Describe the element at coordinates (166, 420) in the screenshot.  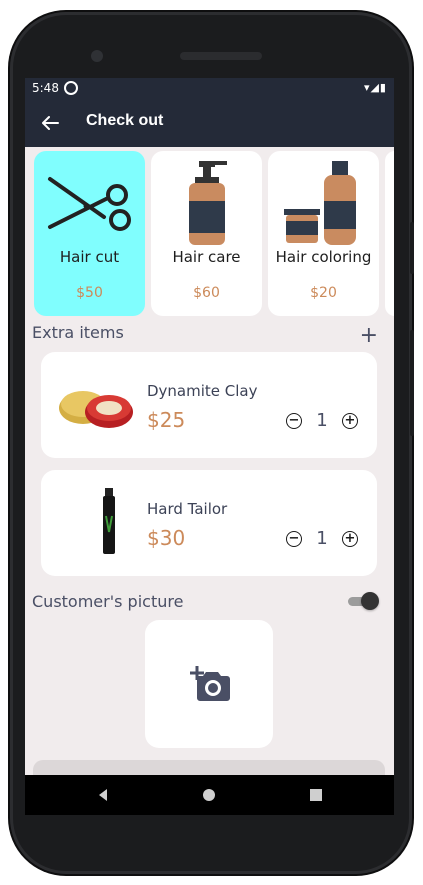
I see `item-price: $25` at that location.